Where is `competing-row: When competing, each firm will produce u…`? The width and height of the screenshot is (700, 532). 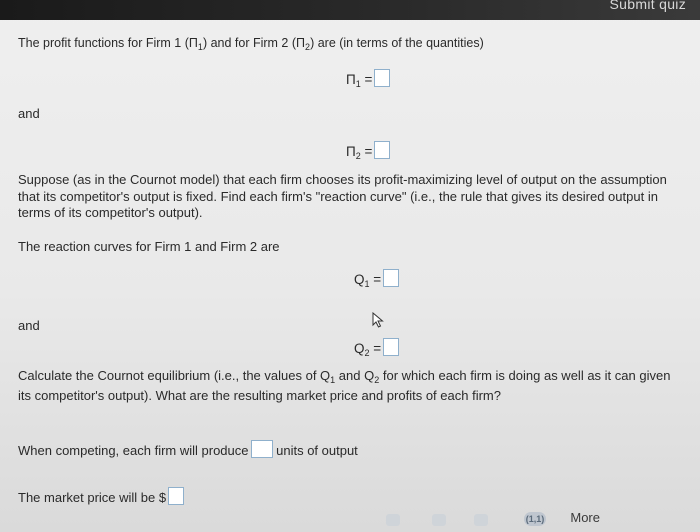 competing-row: When competing, each firm will produce u… is located at coordinates (188, 450).